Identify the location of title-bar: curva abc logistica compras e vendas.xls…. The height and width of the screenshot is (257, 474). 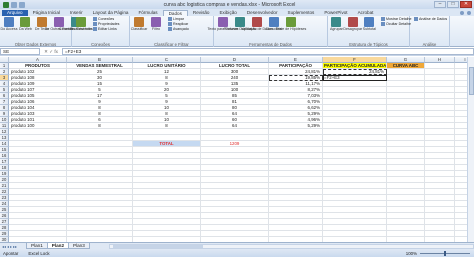
(237, 4).